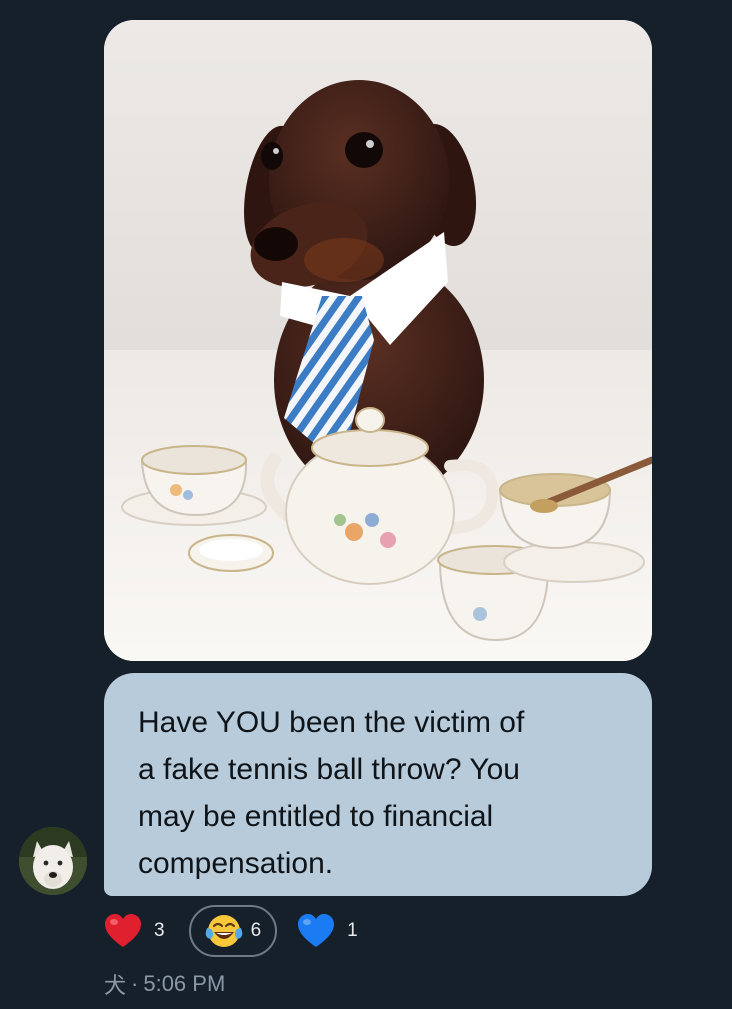  I want to click on blue-heart-icon, so click(316, 930).